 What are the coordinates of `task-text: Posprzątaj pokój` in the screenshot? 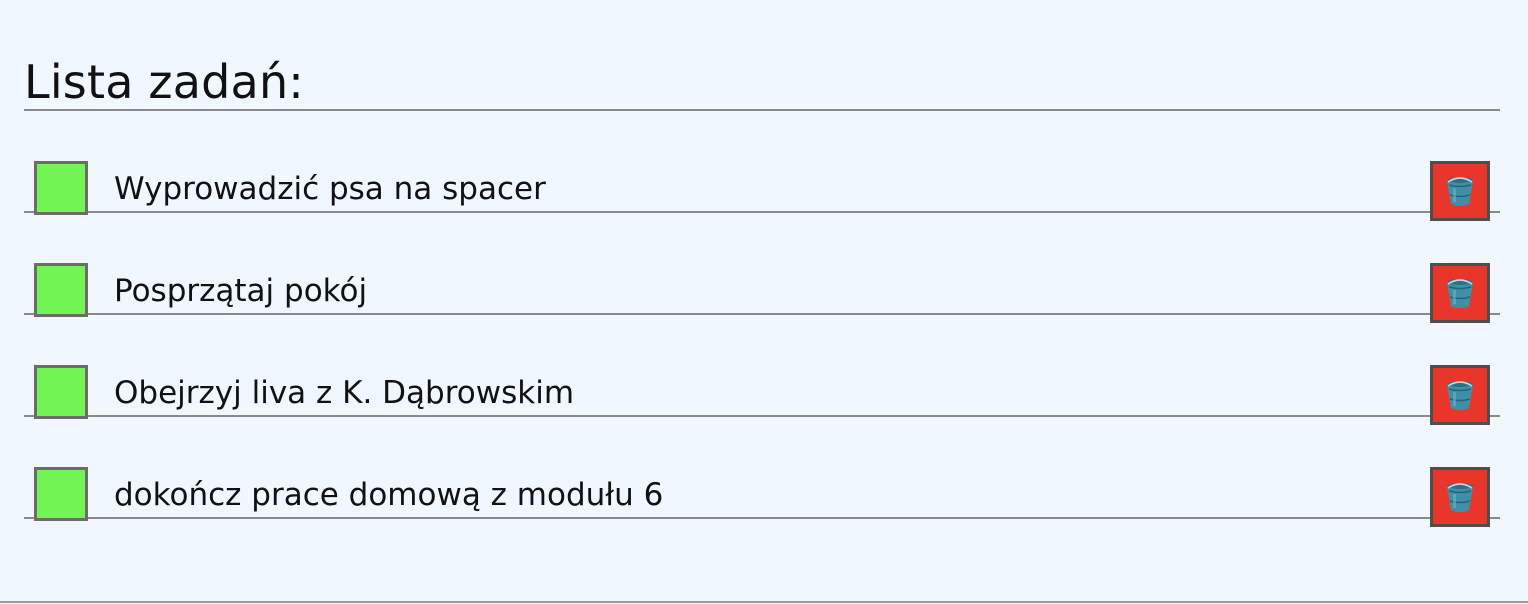 It's located at (241, 291).